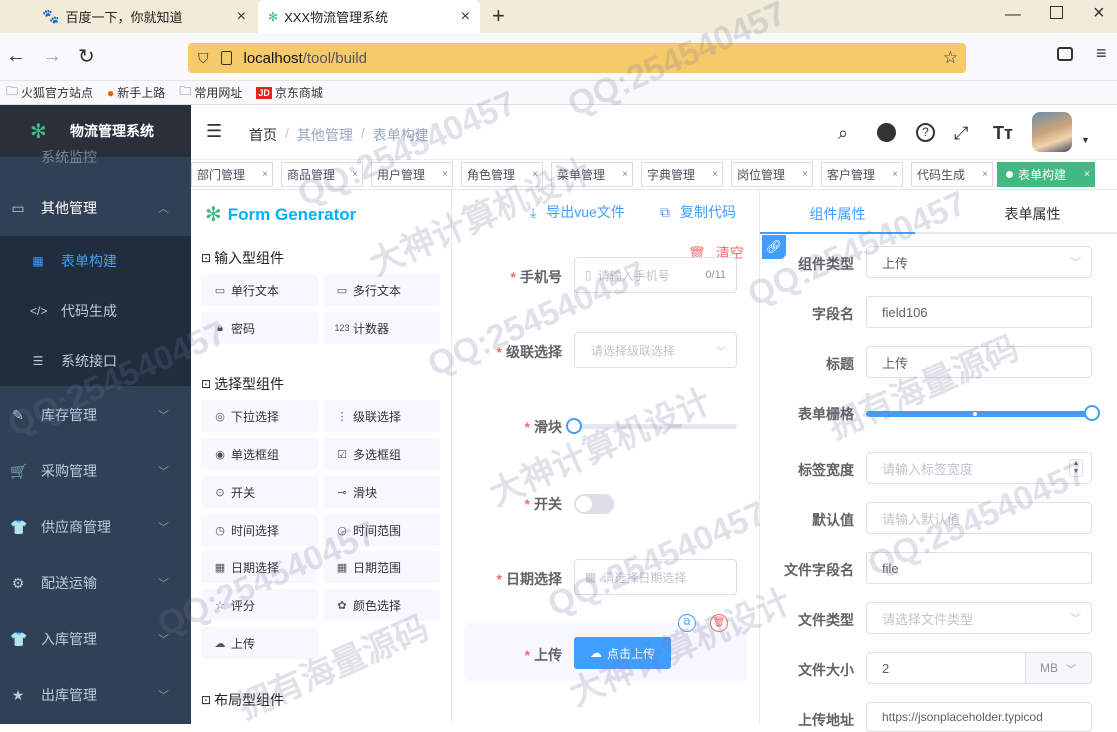 The height and width of the screenshot is (732, 1117). What do you see at coordinates (95, 527) in the screenshot?
I see `sidebar-item-supplier: 👕 供应商管理 ﹀` at bounding box center [95, 527].